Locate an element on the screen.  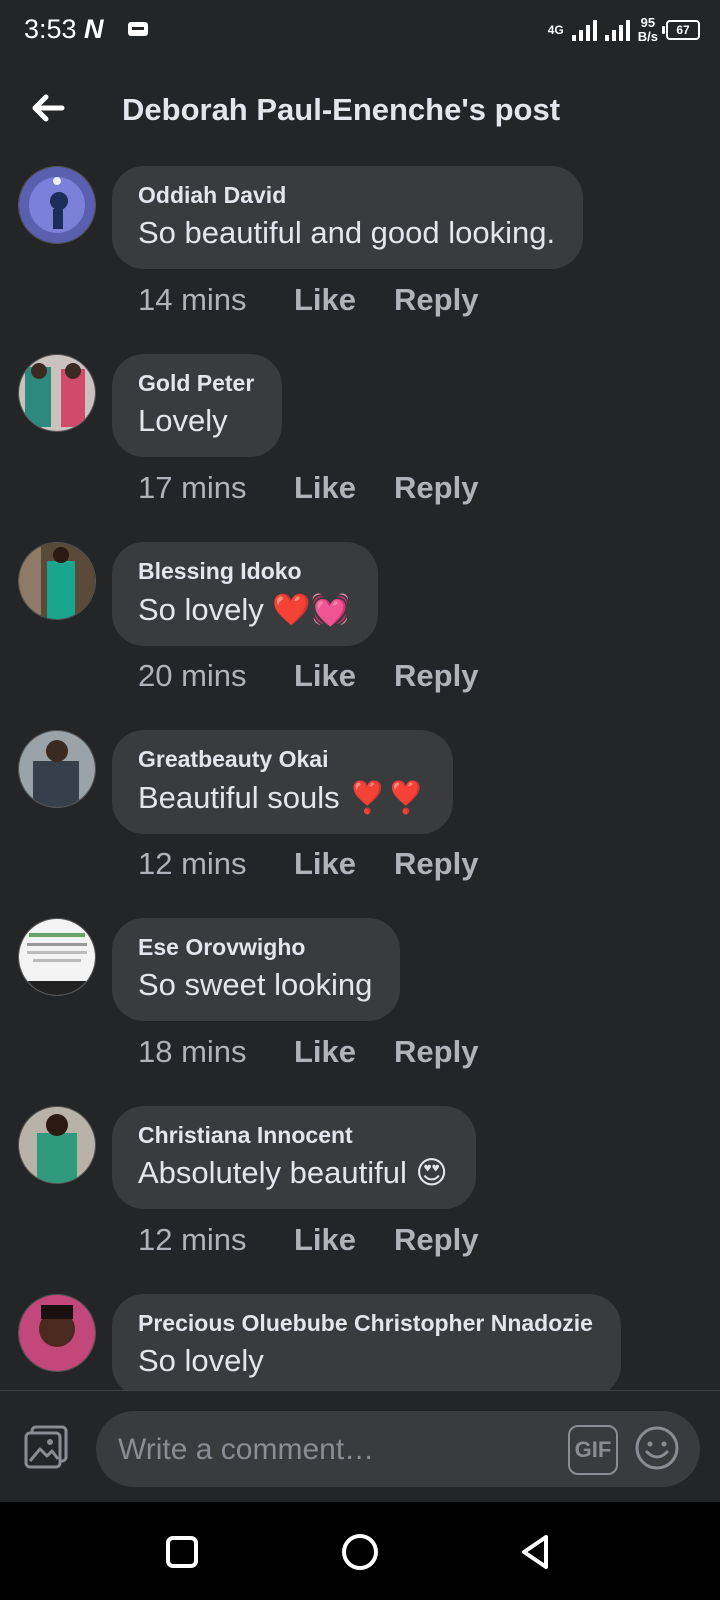
battery-level: 67 is located at coordinates (683, 30).